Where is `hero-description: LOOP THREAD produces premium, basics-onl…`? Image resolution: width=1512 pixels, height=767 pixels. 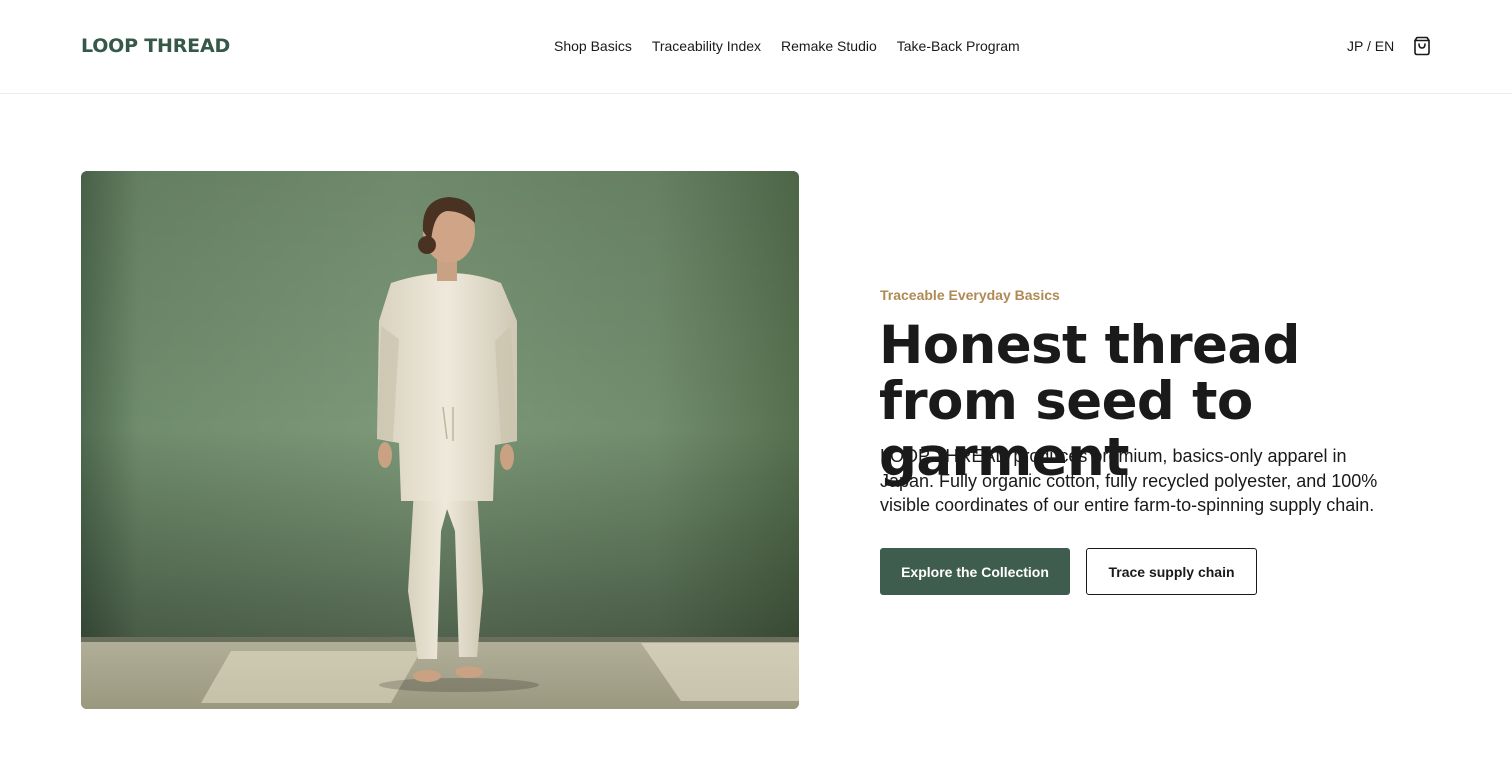 hero-description: LOOP THREAD produces premium, basics-onl… is located at coordinates (1129, 480).